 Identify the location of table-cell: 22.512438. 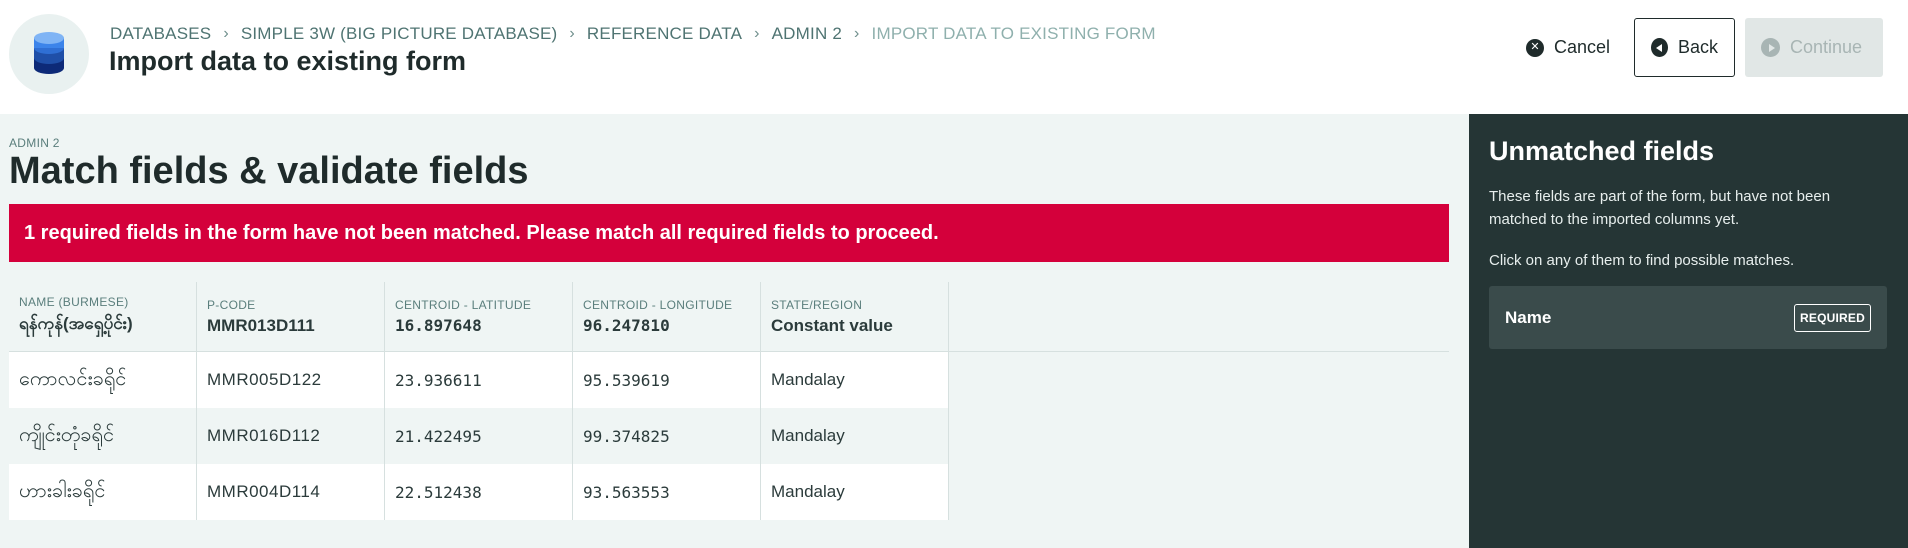
(479, 492).